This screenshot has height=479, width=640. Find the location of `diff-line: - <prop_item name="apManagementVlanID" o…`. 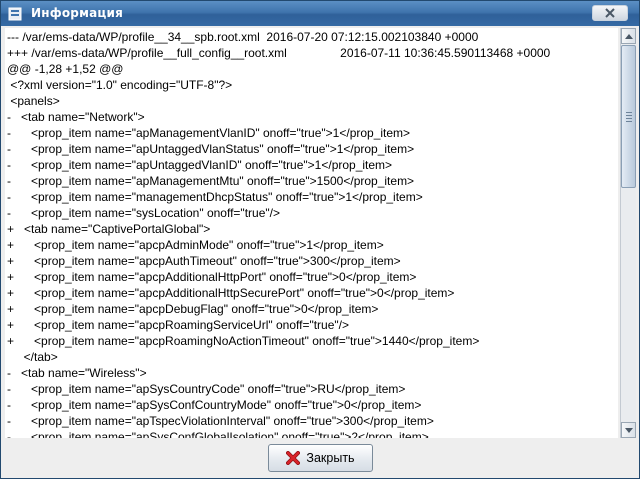

diff-line: - <prop_item name="apManagementVlanID" o… is located at coordinates (209, 133).